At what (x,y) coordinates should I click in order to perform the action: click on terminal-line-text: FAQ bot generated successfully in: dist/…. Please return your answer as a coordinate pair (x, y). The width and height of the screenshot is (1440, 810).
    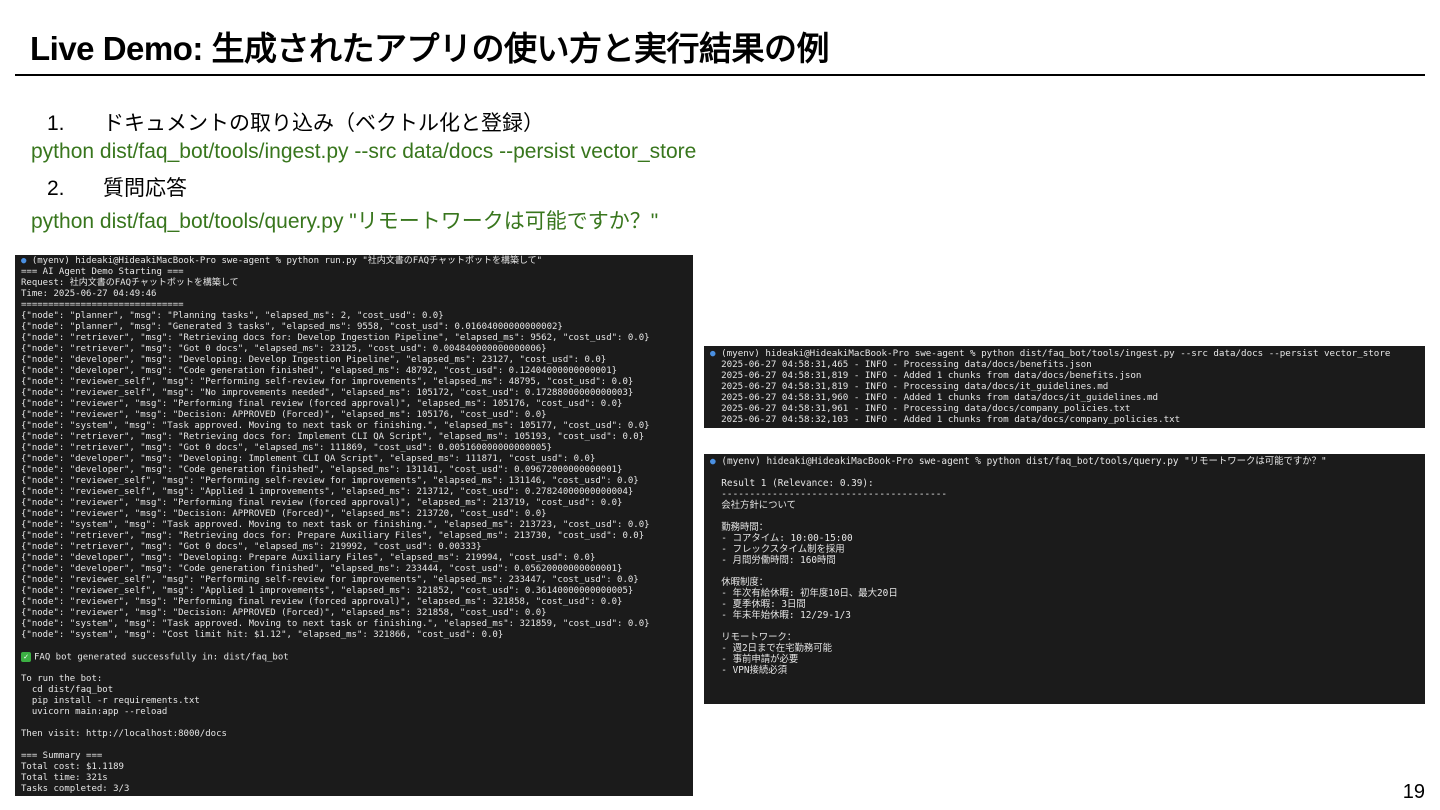
    Looking at the image, I should click on (161, 657).